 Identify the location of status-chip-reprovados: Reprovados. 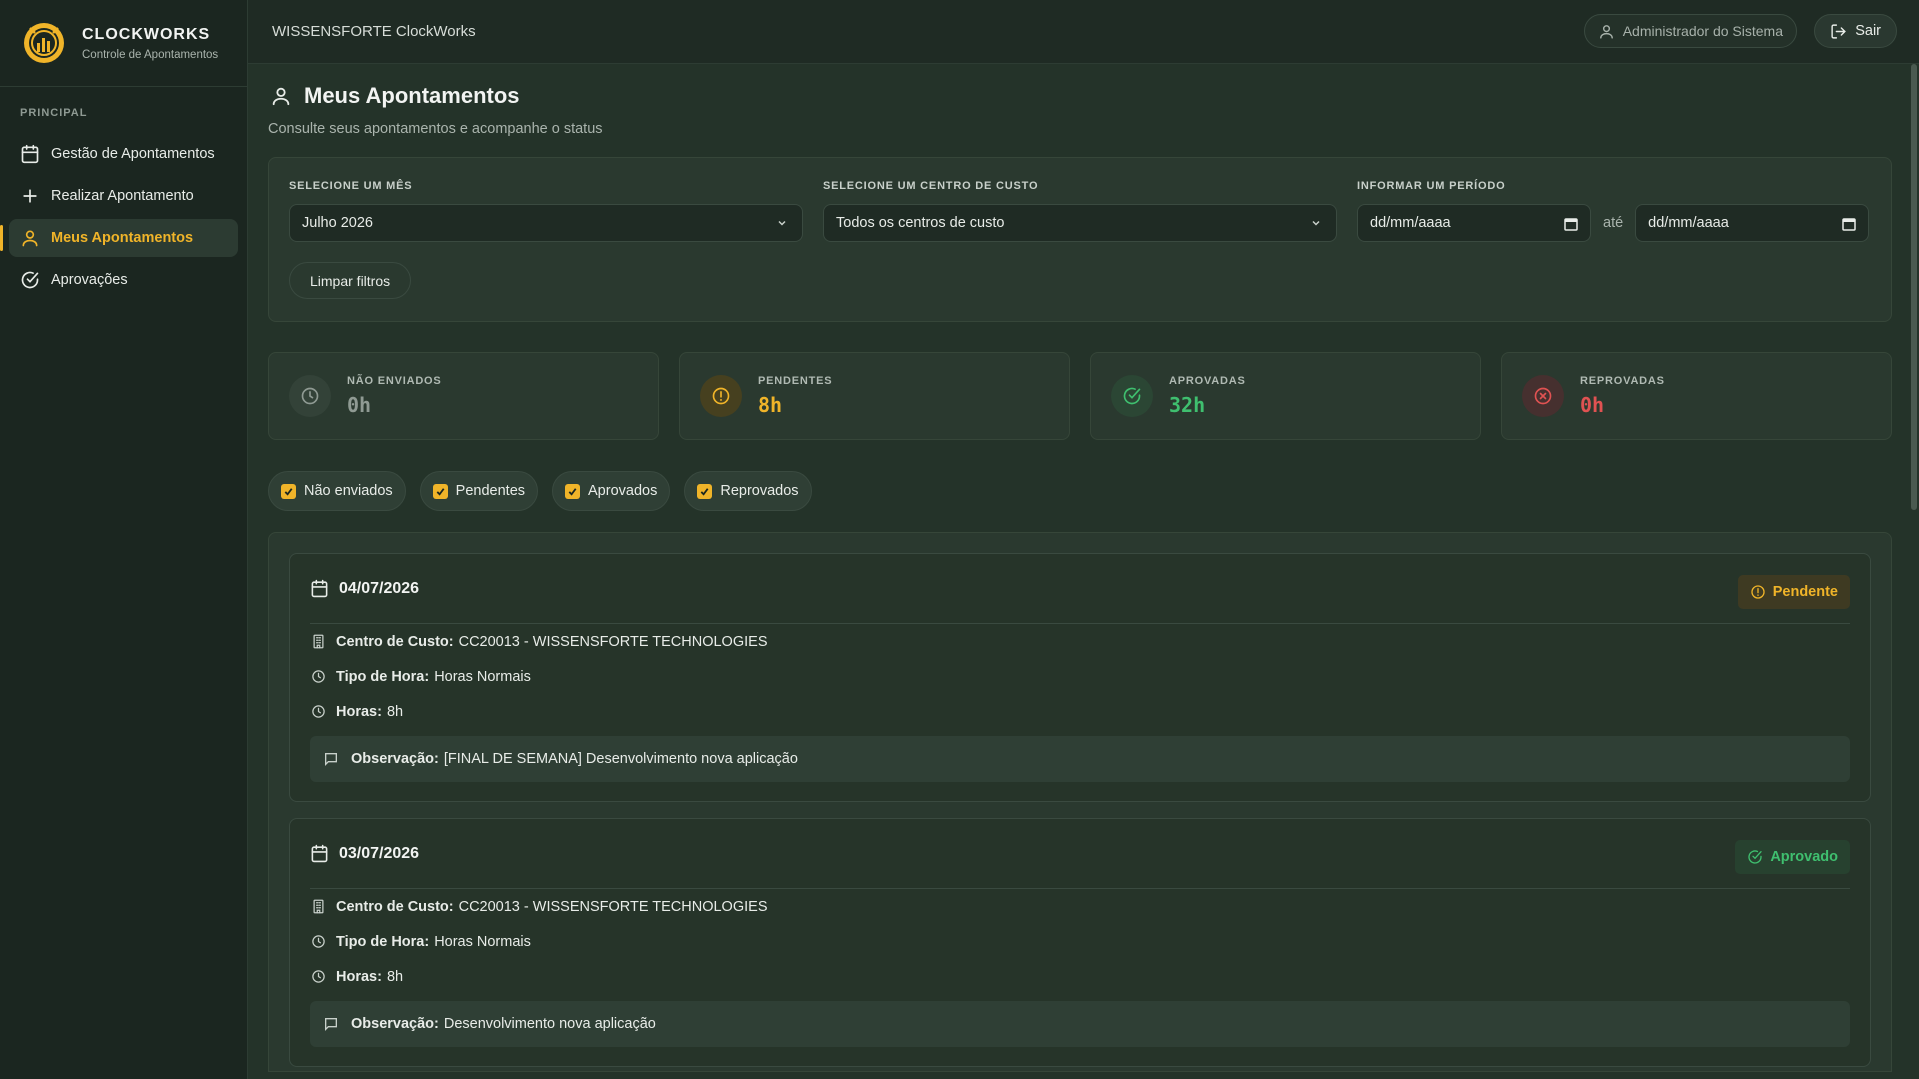
(748, 491).